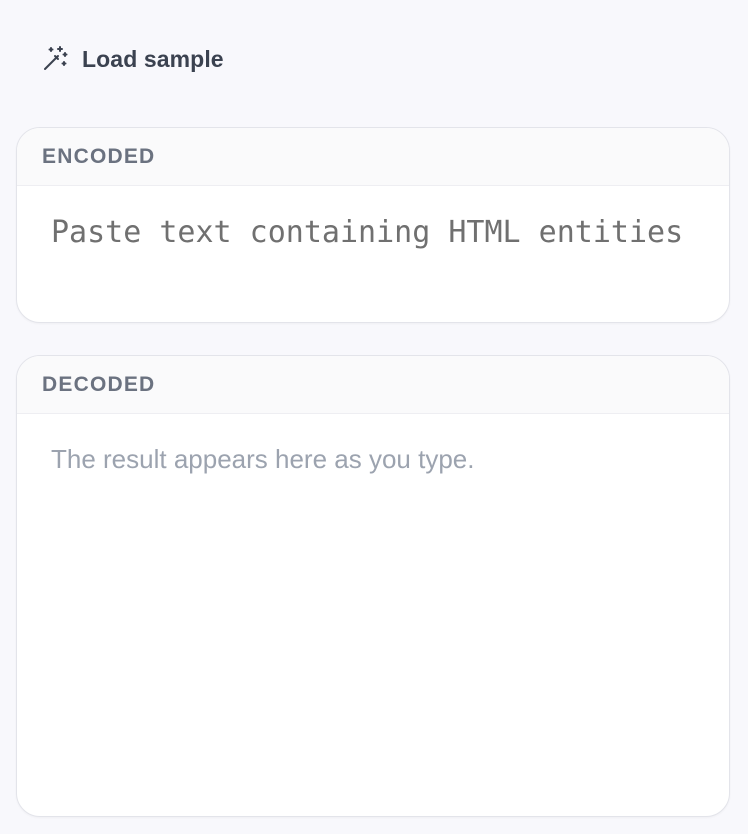 This screenshot has width=748, height=834. I want to click on decoded-panel-header: DECODED, so click(373, 385).